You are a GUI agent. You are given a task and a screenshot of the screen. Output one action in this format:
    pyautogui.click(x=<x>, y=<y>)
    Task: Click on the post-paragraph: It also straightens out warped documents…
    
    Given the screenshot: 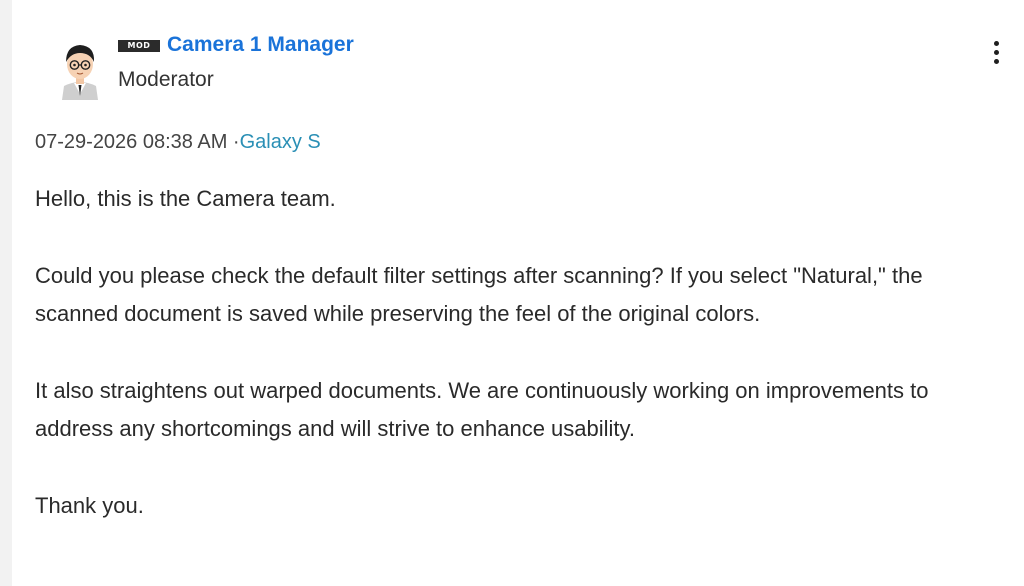 What is the action you would take?
    pyautogui.click(x=482, y=409)
    